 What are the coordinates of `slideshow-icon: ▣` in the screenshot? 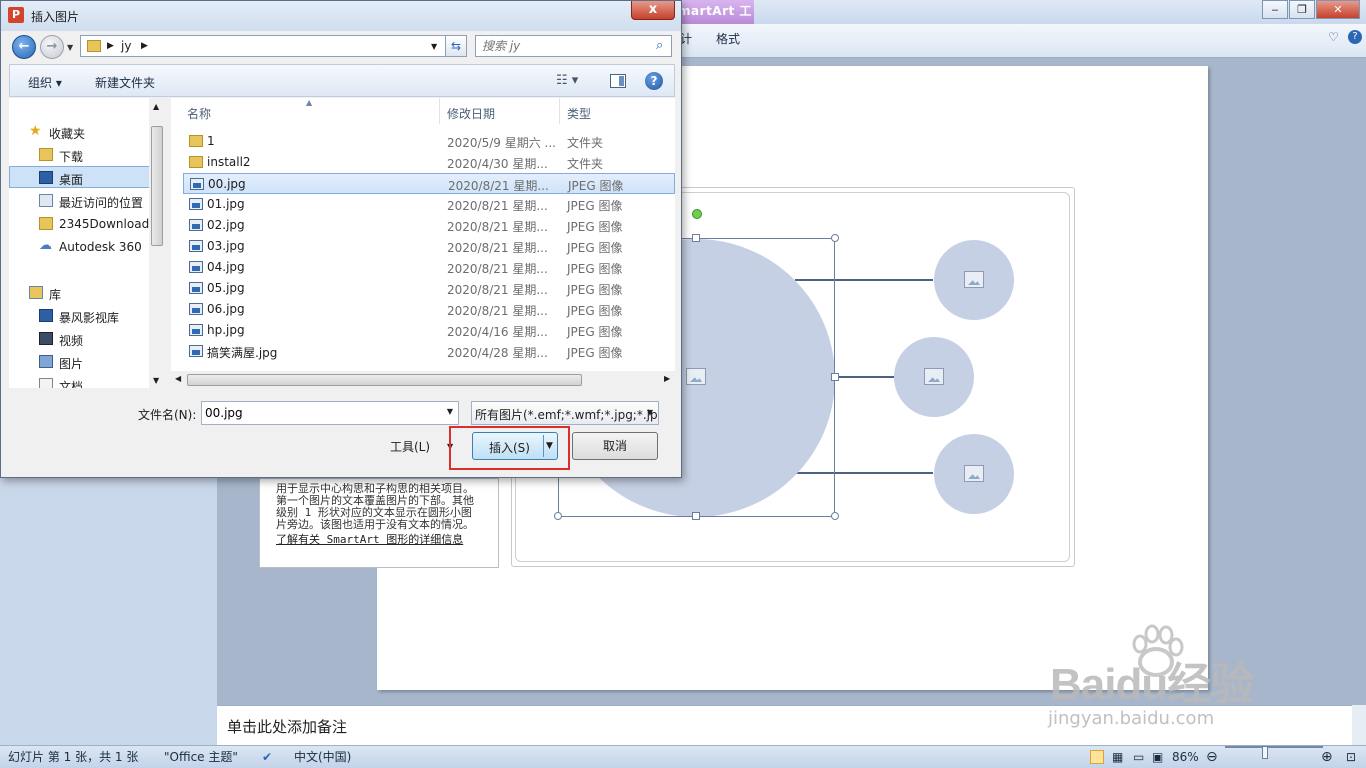 It's located at (1157, 757).